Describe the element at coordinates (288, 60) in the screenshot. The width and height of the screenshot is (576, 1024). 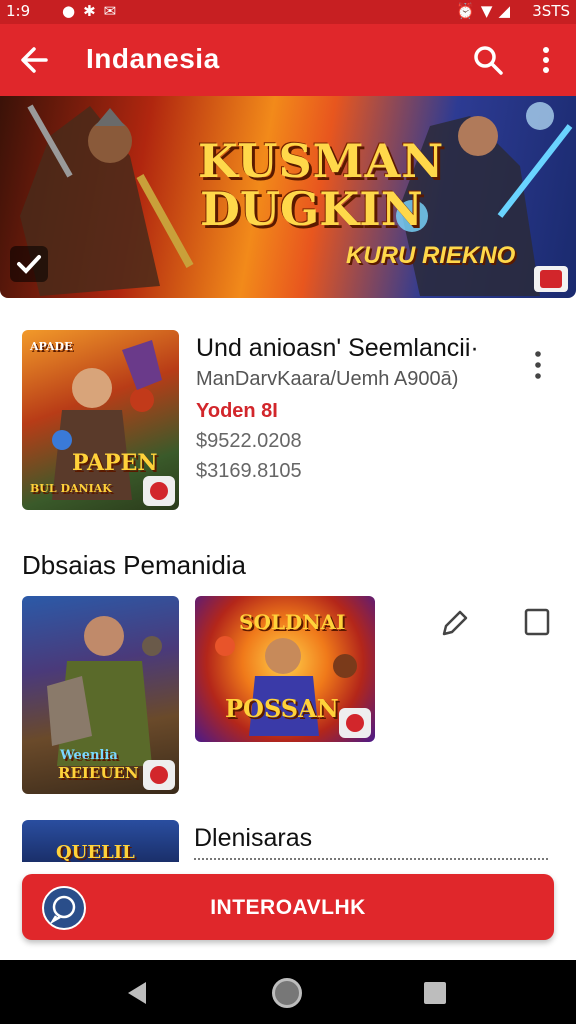
I see `app-bar: Indanesia` at that location.